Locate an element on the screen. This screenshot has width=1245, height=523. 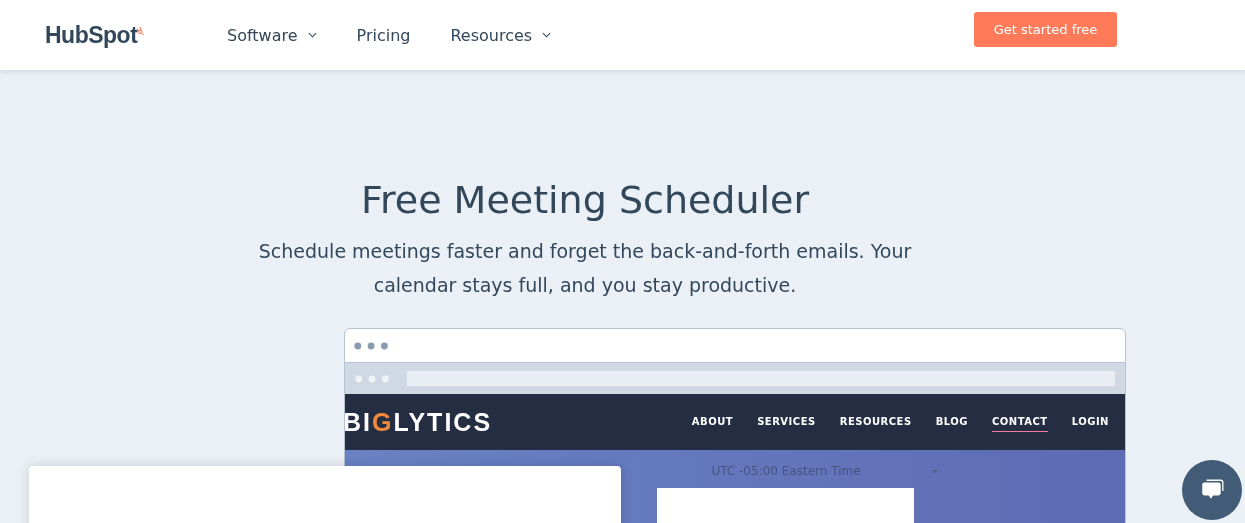
chat-button is located at coordinates (1212, 490).